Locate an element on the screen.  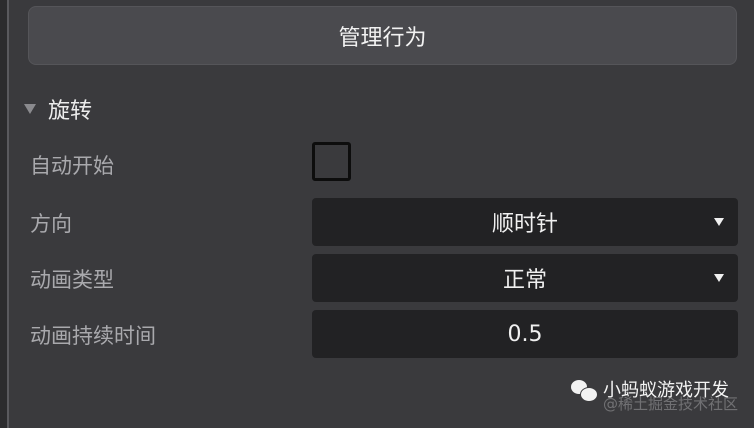
animation-duration-value: 0.5 is located at coordinates (525, 334).